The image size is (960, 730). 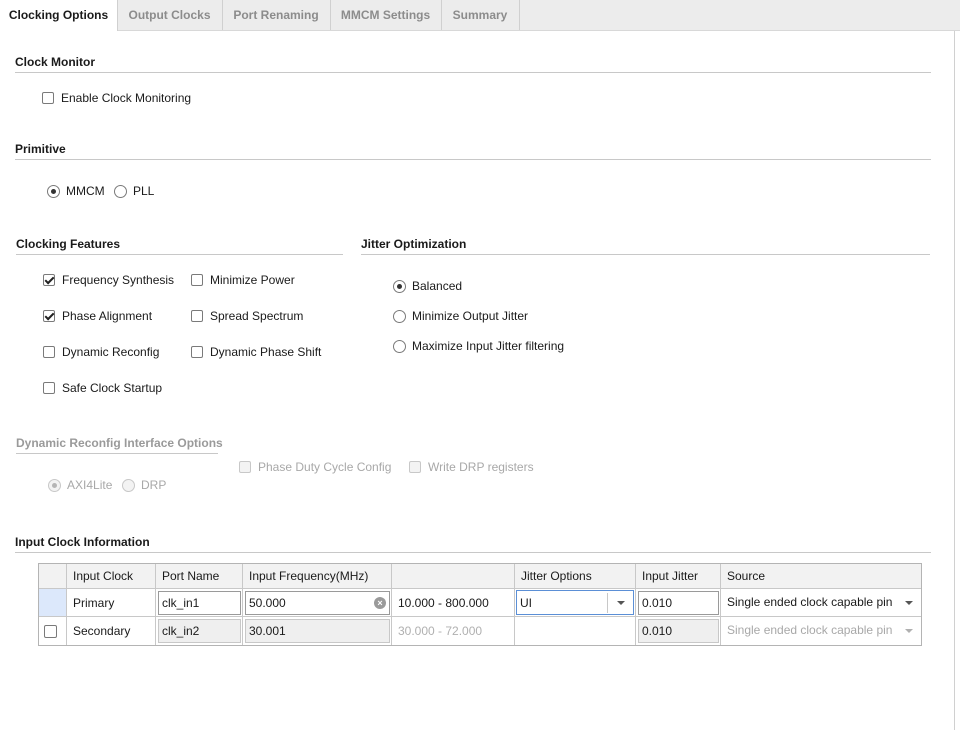 I want to click on safe-clock-startup-checkbox: Safe Clock Startup, so click(x=102, y=388).